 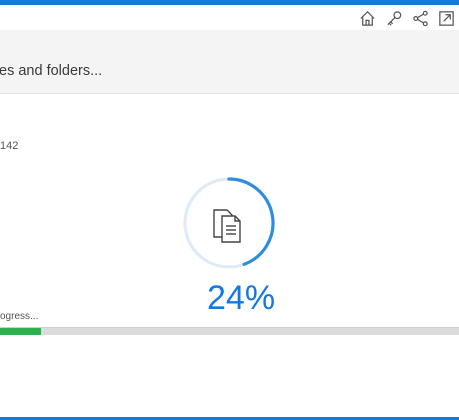 What do you see at coordinates (420, 18) in the screenshot?
I see `share-icon` at bounding box center [420, 18].